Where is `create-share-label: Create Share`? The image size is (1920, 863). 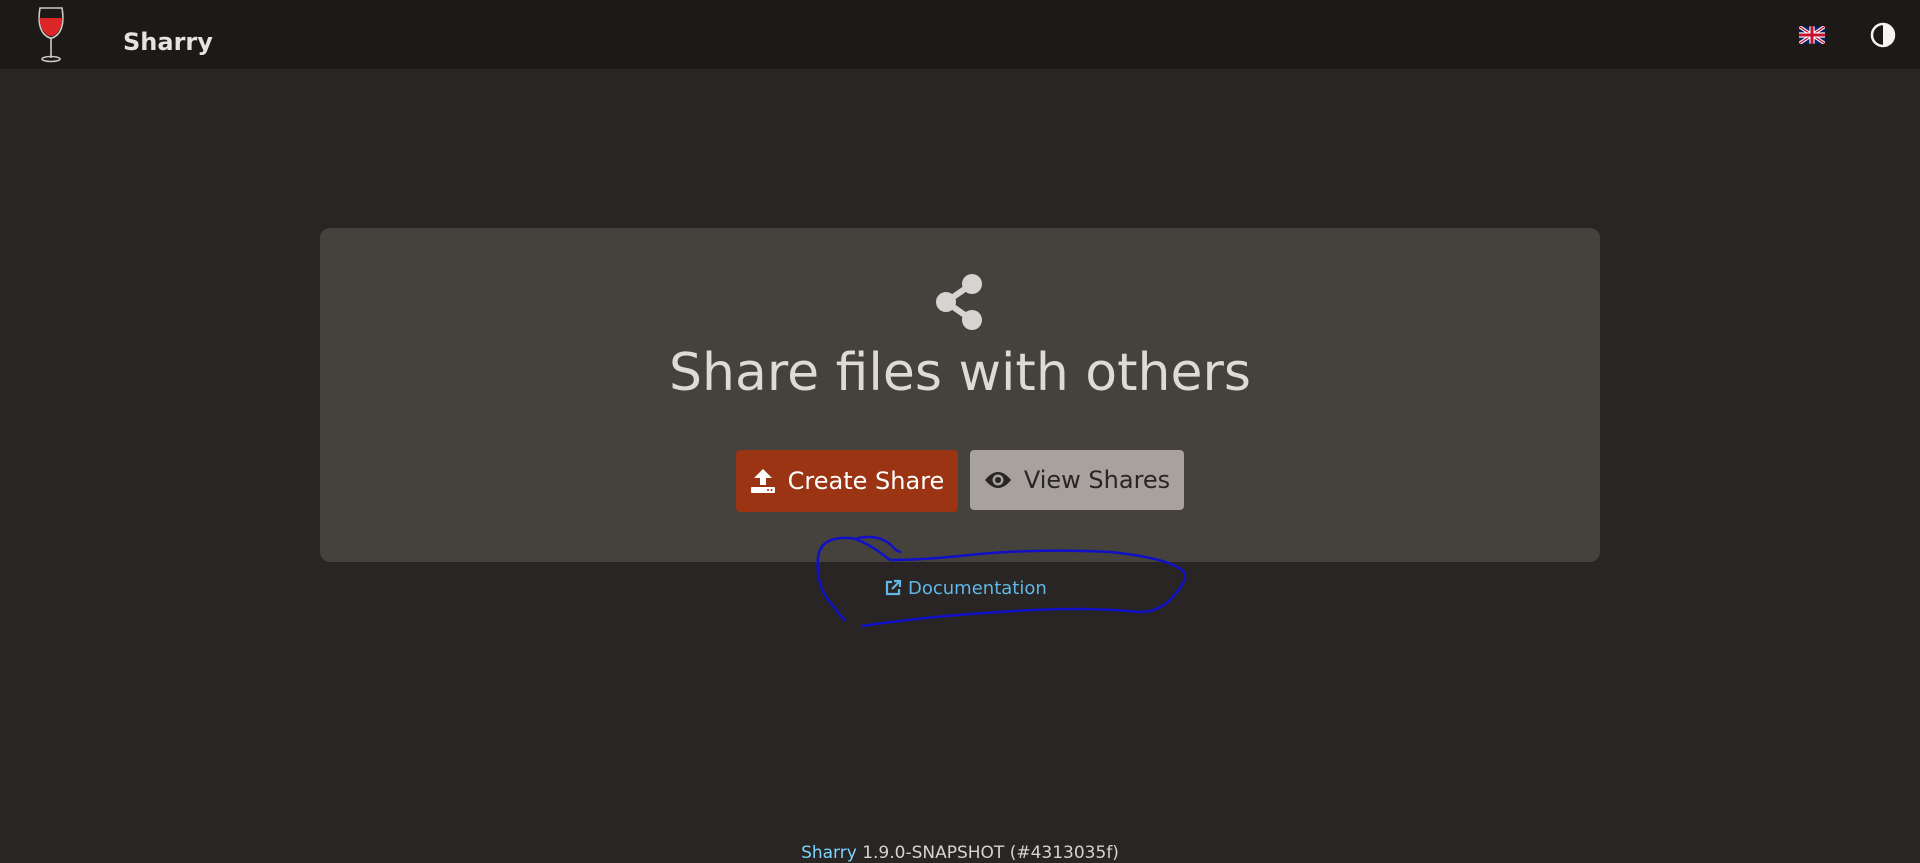 create-share-label: Create Share is located at coordinates (866, 481).